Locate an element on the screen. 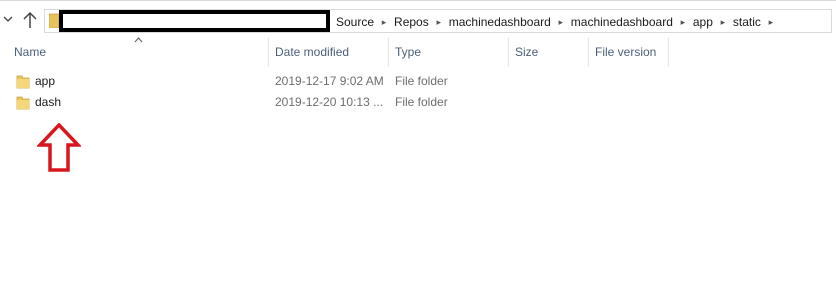  file-name: app is located at coordinates (45, 81).